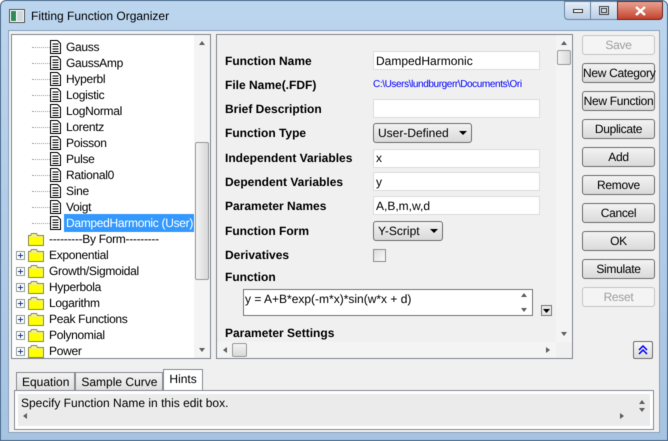 The width and height of the screenshot is (668, 441). What do you see at coordinates (83, 47) in the screenshot?
I see `tree-item: Gauss` at bounding box center [83, 47].